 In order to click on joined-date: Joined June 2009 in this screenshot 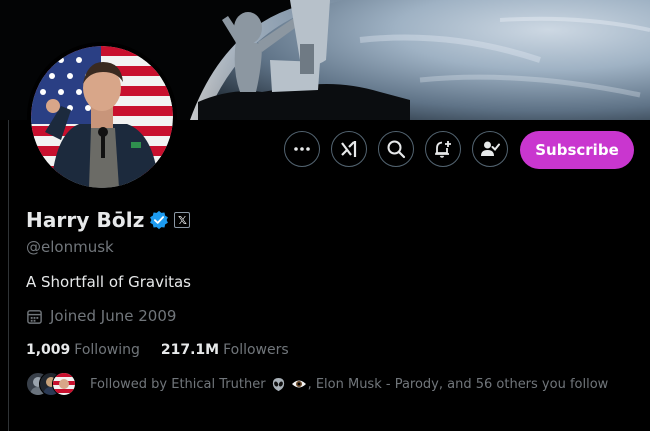, I will do `click(101, 316)`.